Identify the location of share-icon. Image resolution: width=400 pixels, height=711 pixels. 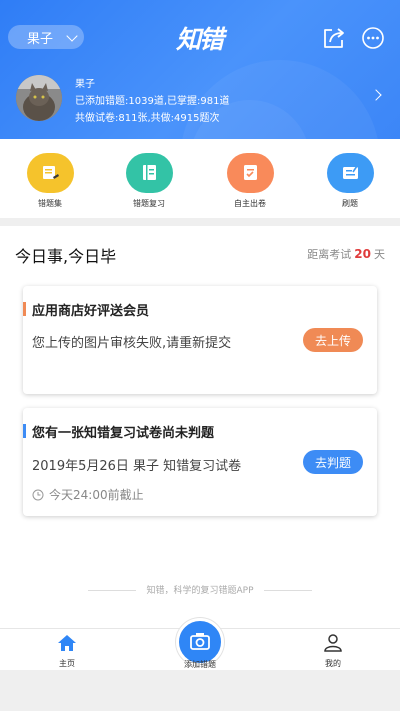
(334, 38).